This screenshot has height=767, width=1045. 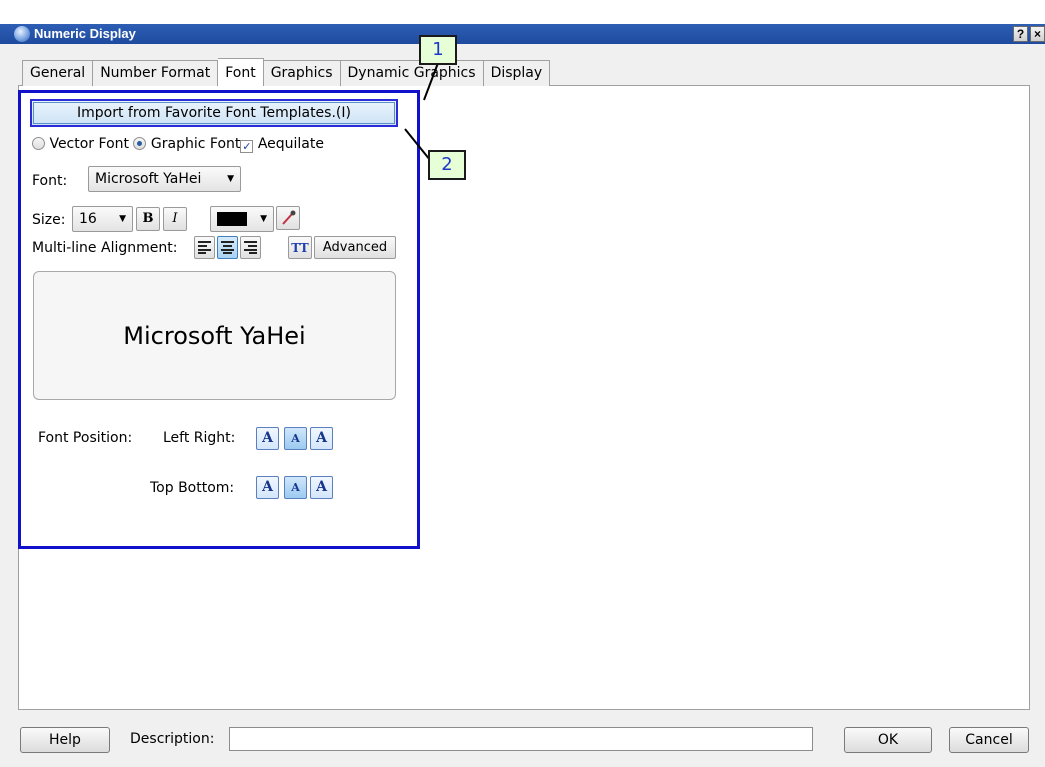 I want to click on callout-2: 2, so click(x=447, y=165).